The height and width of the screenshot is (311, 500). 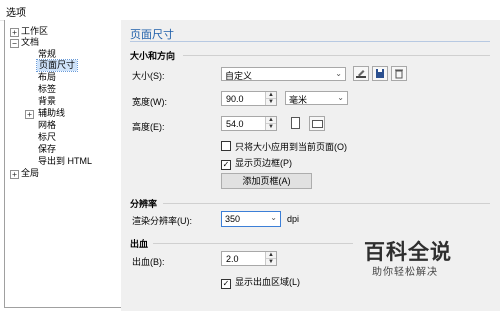 I want to click on show-bleed-checkbox: ✓ 显示出血区域(L), so click(x=260, y=283).